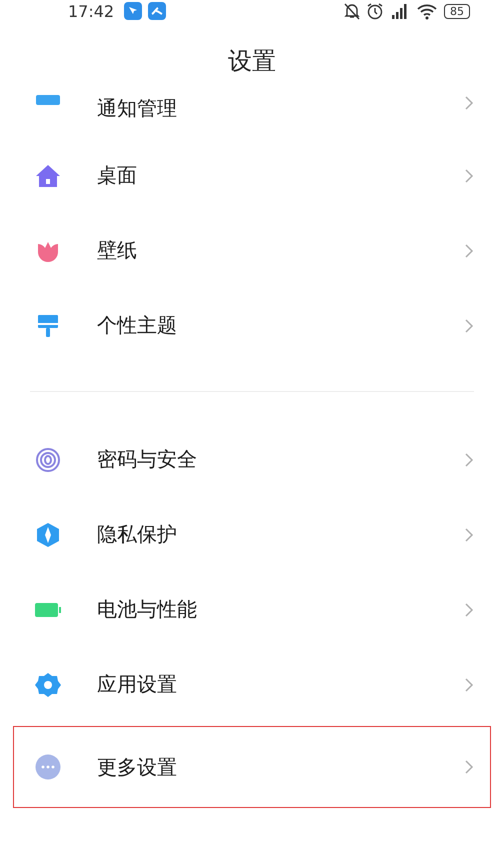 The height and width of the screenshot is (849, 504). I want to click on notification-bar-icon, so click(48, 100).